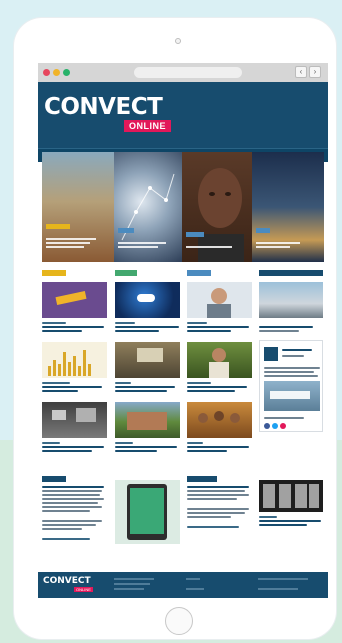 Image resolution: width=342 pixels, height=643 pixels. What do you see at coordinates (147, 512) in the screenshot?
I see `magazine-cover` at bounding box center [147, 512].